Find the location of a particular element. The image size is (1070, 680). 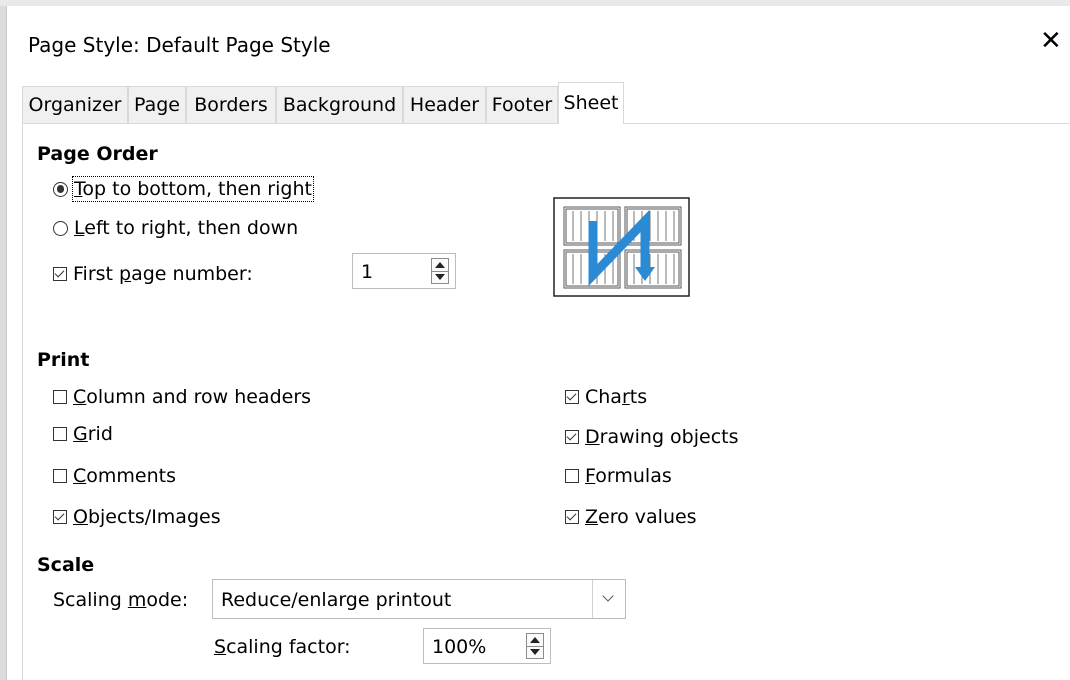

radio-label: Left to right, then down is located at coordinates (186, 228).